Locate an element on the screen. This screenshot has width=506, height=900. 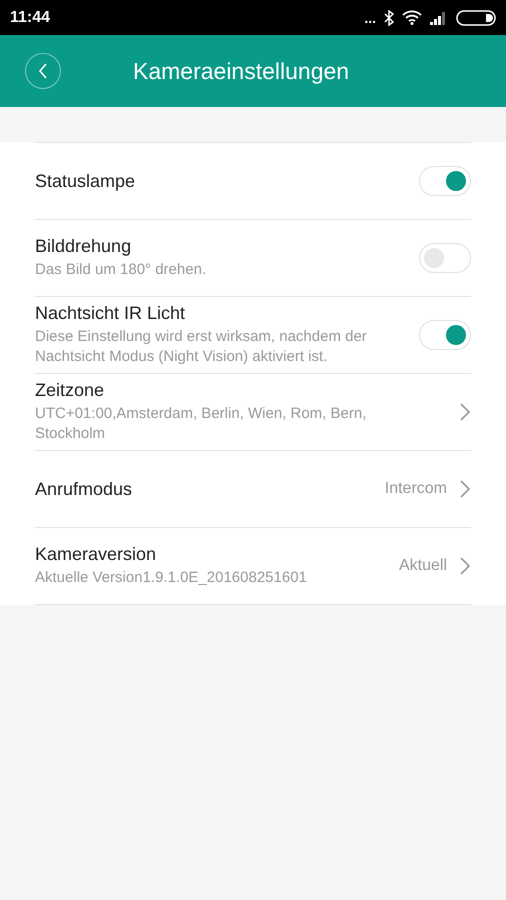
bluetooth-icon is located at coordinates (389, 18).